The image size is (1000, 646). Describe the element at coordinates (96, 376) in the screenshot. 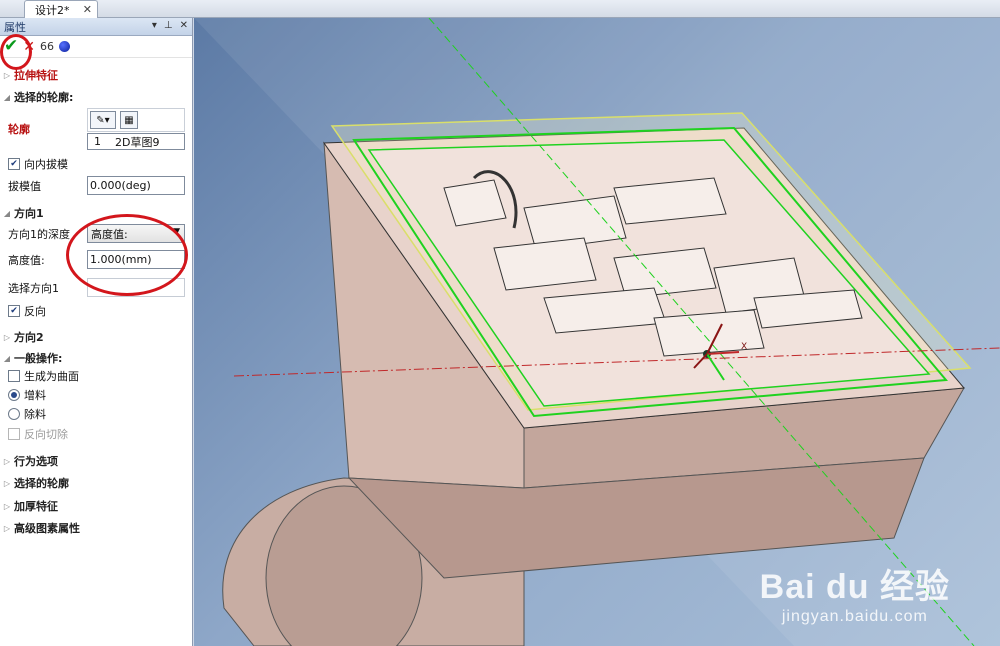

I see `surface-row: 生成为曲面` at that location.